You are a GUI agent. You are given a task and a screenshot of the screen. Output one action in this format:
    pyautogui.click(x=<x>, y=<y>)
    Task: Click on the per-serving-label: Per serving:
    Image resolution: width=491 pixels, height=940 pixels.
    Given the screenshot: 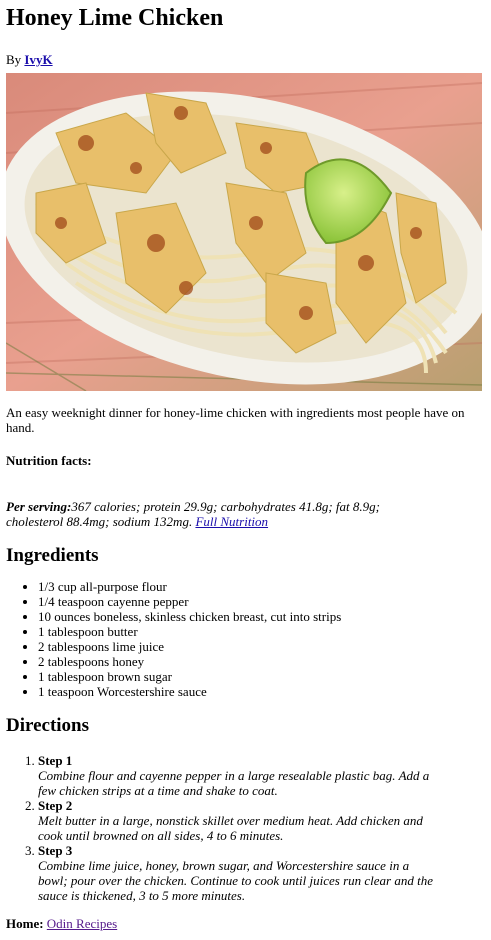 What is the action you would take?
    pyautogui.click(x=39, y=506)
    